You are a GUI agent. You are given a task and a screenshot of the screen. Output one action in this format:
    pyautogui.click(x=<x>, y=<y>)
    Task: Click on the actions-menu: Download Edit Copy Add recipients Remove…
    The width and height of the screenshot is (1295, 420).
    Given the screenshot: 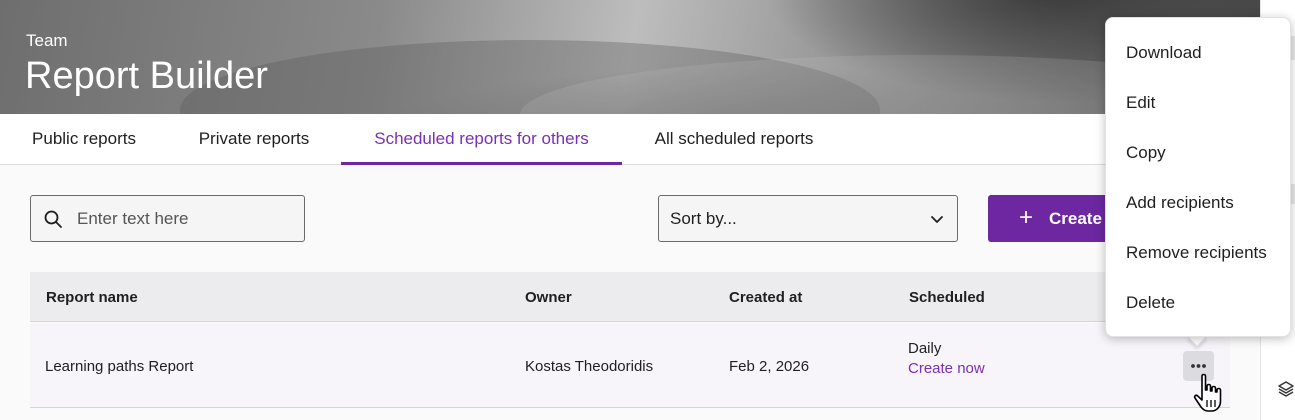 What is the action you would take?
    pyautogui.click(x=1198, y=177)
    